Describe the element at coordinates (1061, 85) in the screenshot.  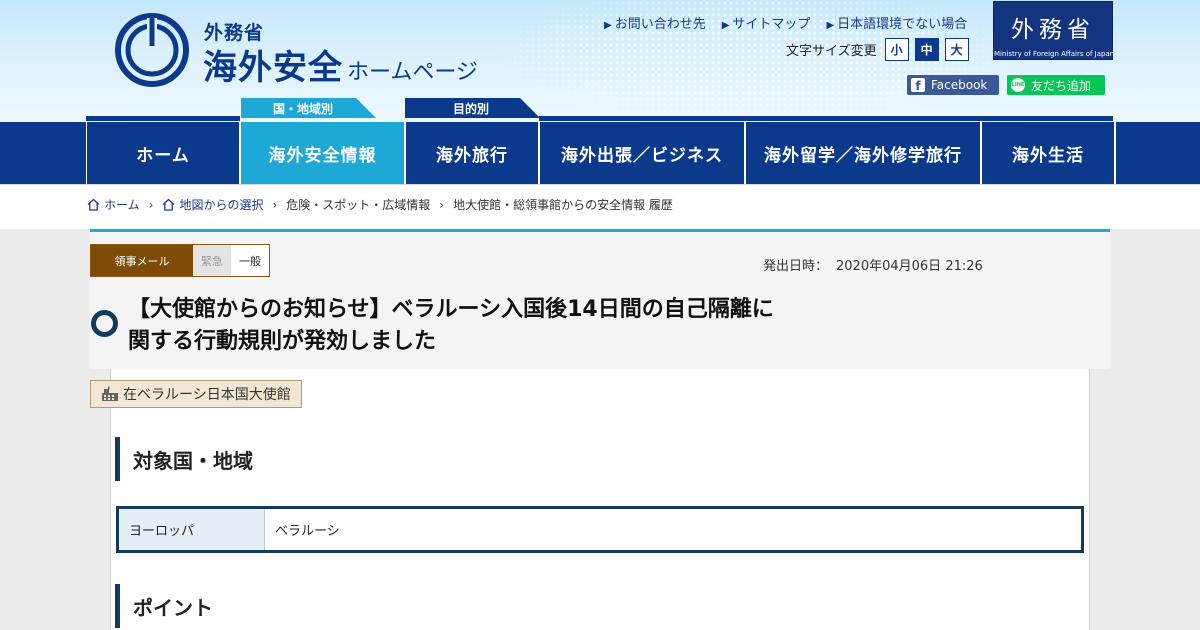
I see `line-label: 友だち追加` at that location.